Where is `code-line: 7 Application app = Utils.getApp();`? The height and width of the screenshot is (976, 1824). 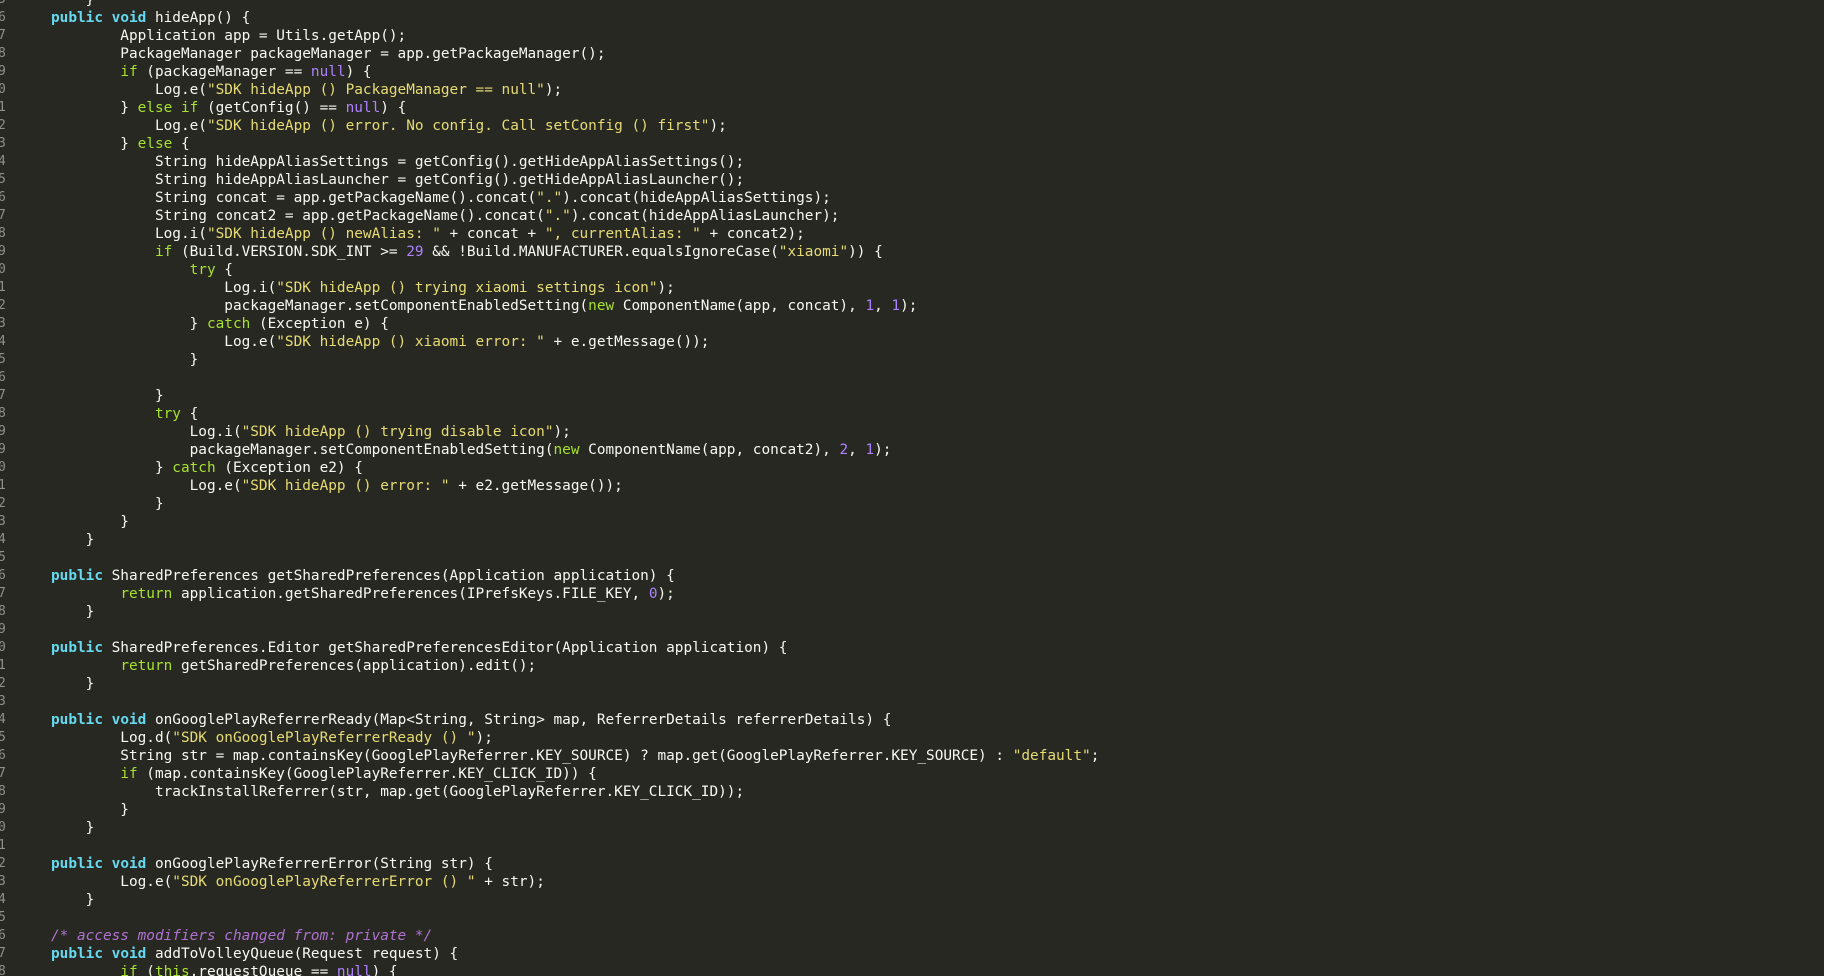 code-line: 7 Application app = Utils.getApp(); is located at coordinates (912, 36).